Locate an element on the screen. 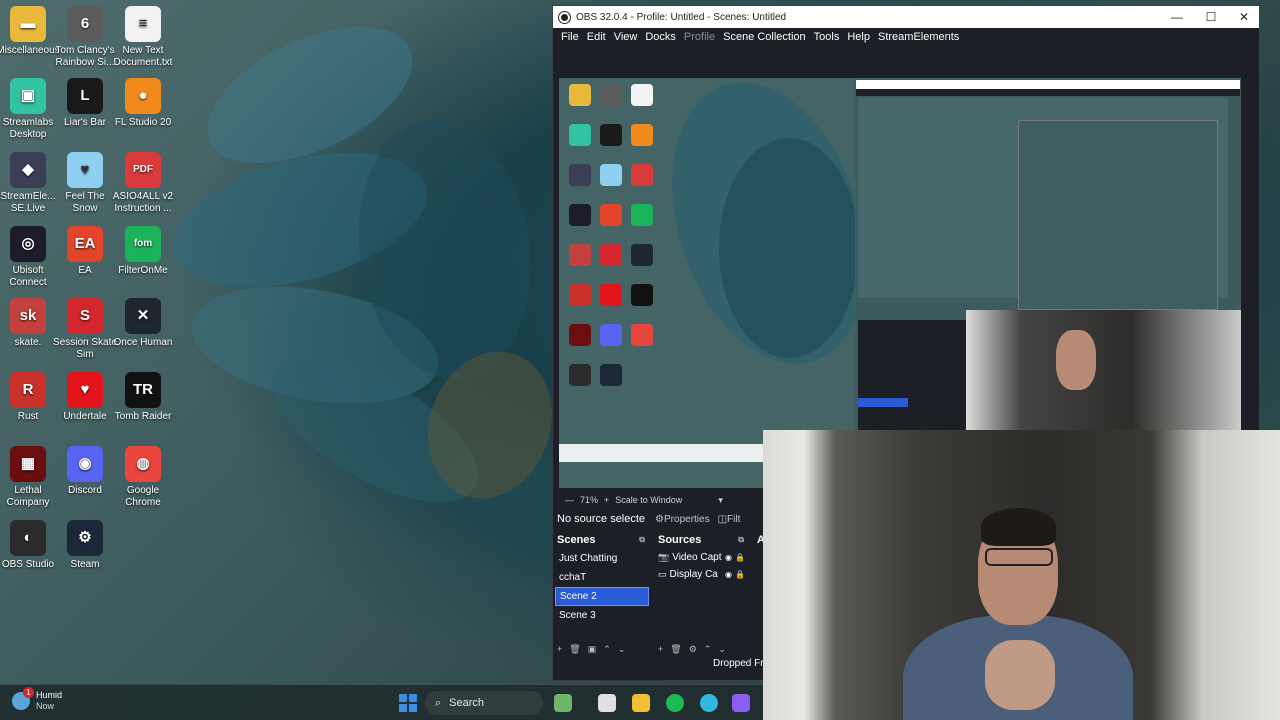 The width and height of the screenshot is (1280, 720). scene-item-just-chatting: Just Chatting is located at coordinates (602, 558).